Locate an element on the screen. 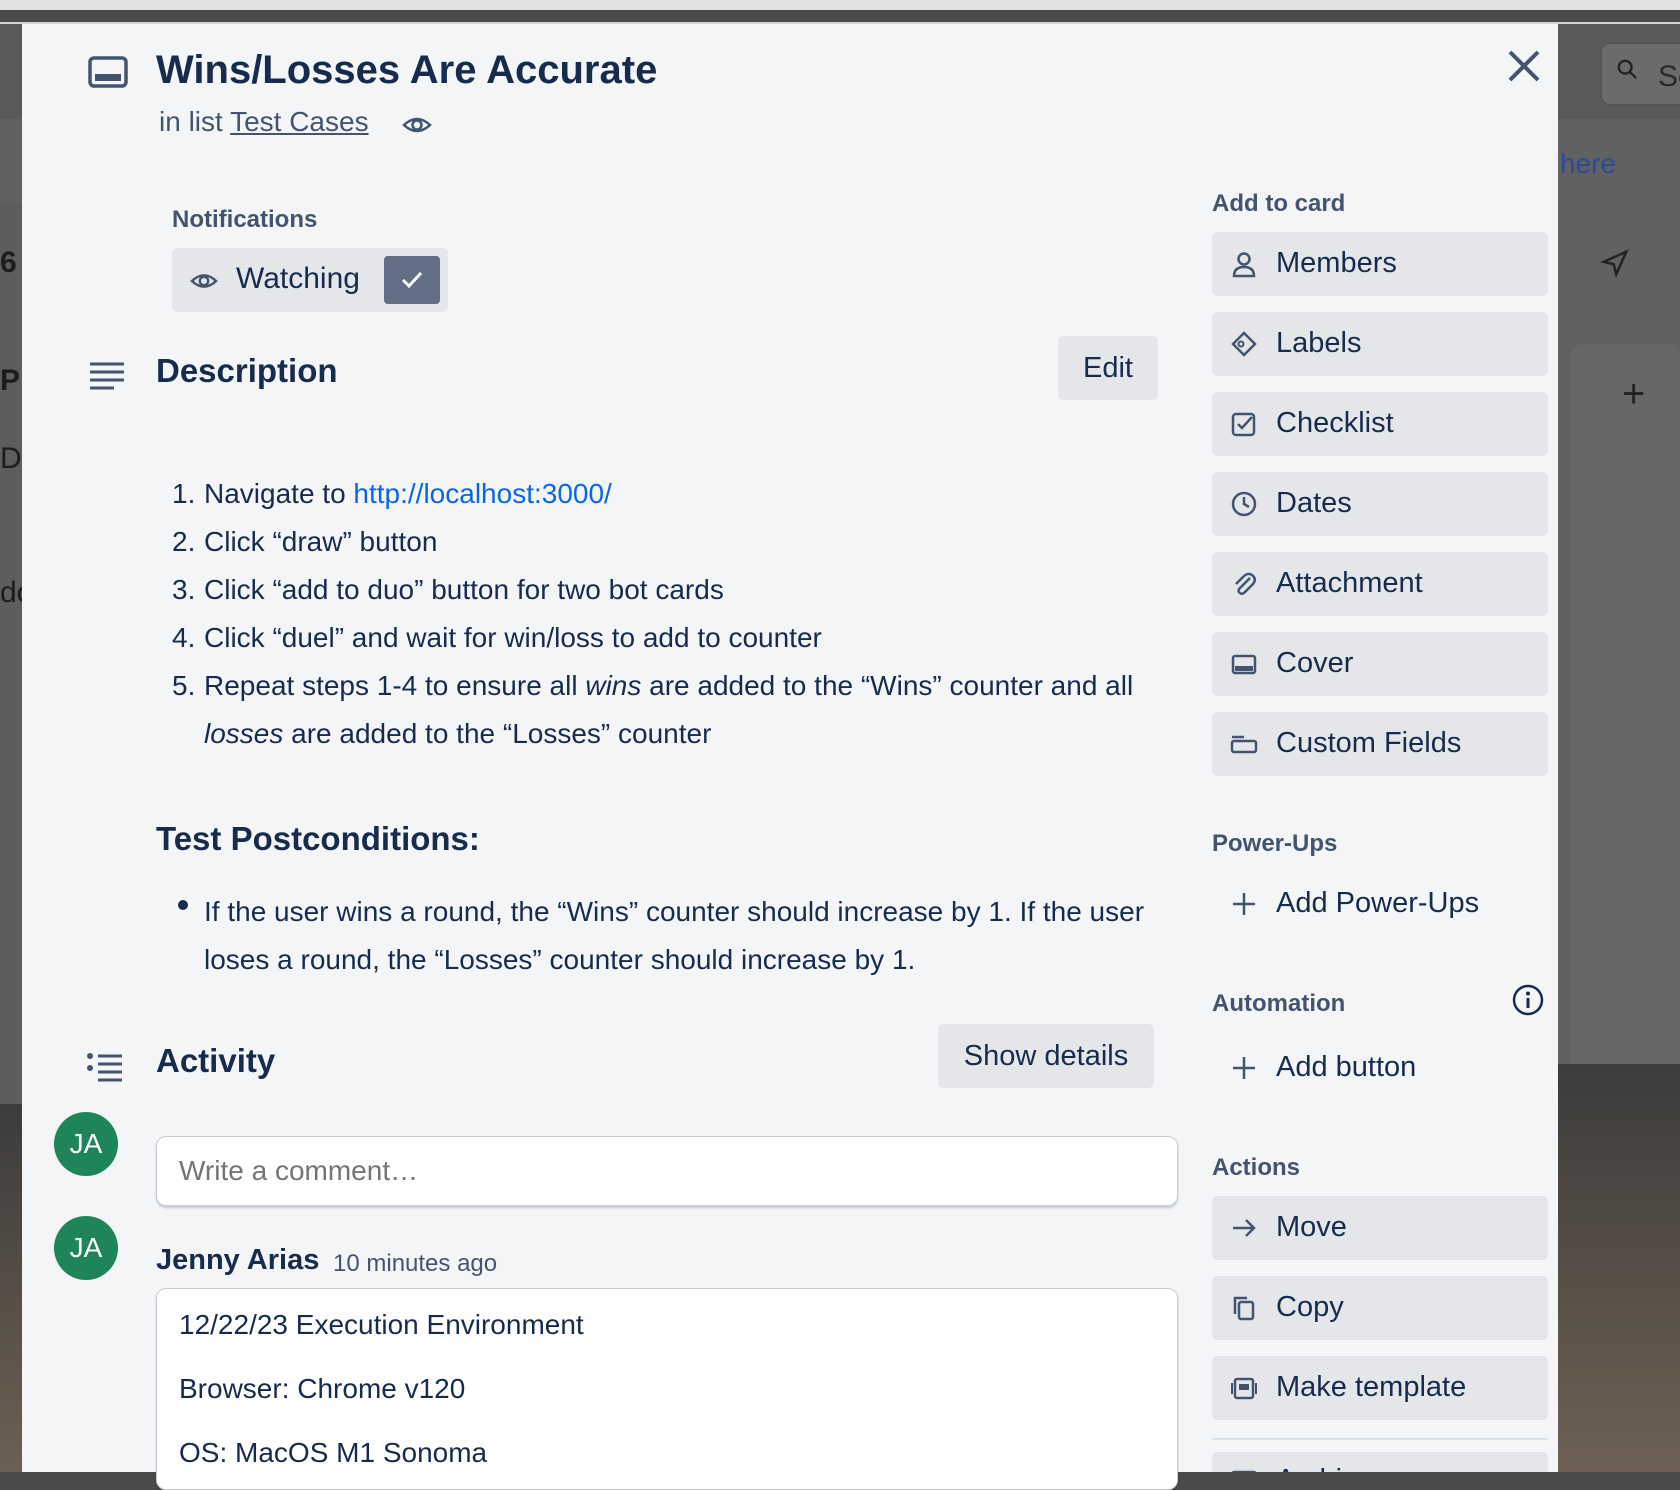  background-link: here is located at coordinates (1588, 163).